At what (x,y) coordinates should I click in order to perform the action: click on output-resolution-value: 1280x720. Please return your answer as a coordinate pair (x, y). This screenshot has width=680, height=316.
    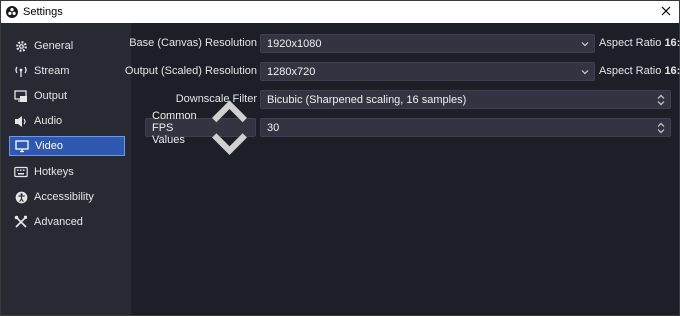
    Looking at the image, I should click on (291, 71).